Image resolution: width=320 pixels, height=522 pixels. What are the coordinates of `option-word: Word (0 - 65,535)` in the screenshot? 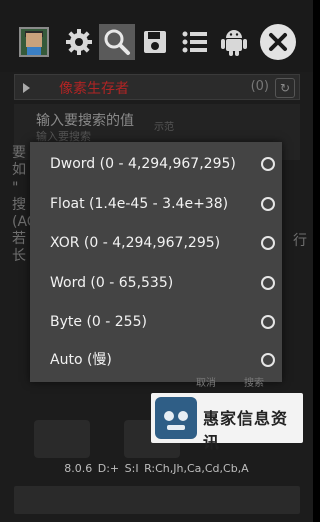 It's located at (162, 283).